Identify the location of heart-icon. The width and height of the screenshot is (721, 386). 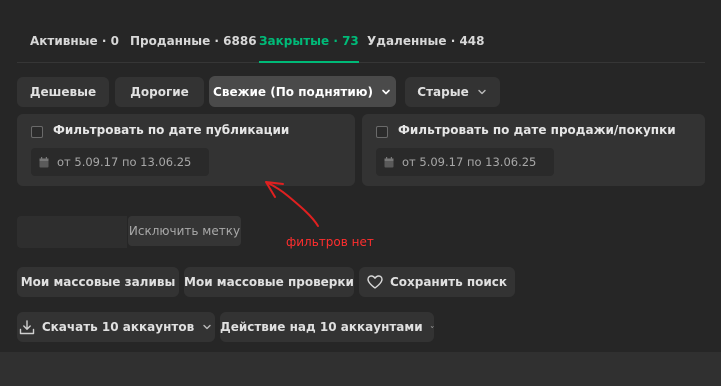
(375, 282).